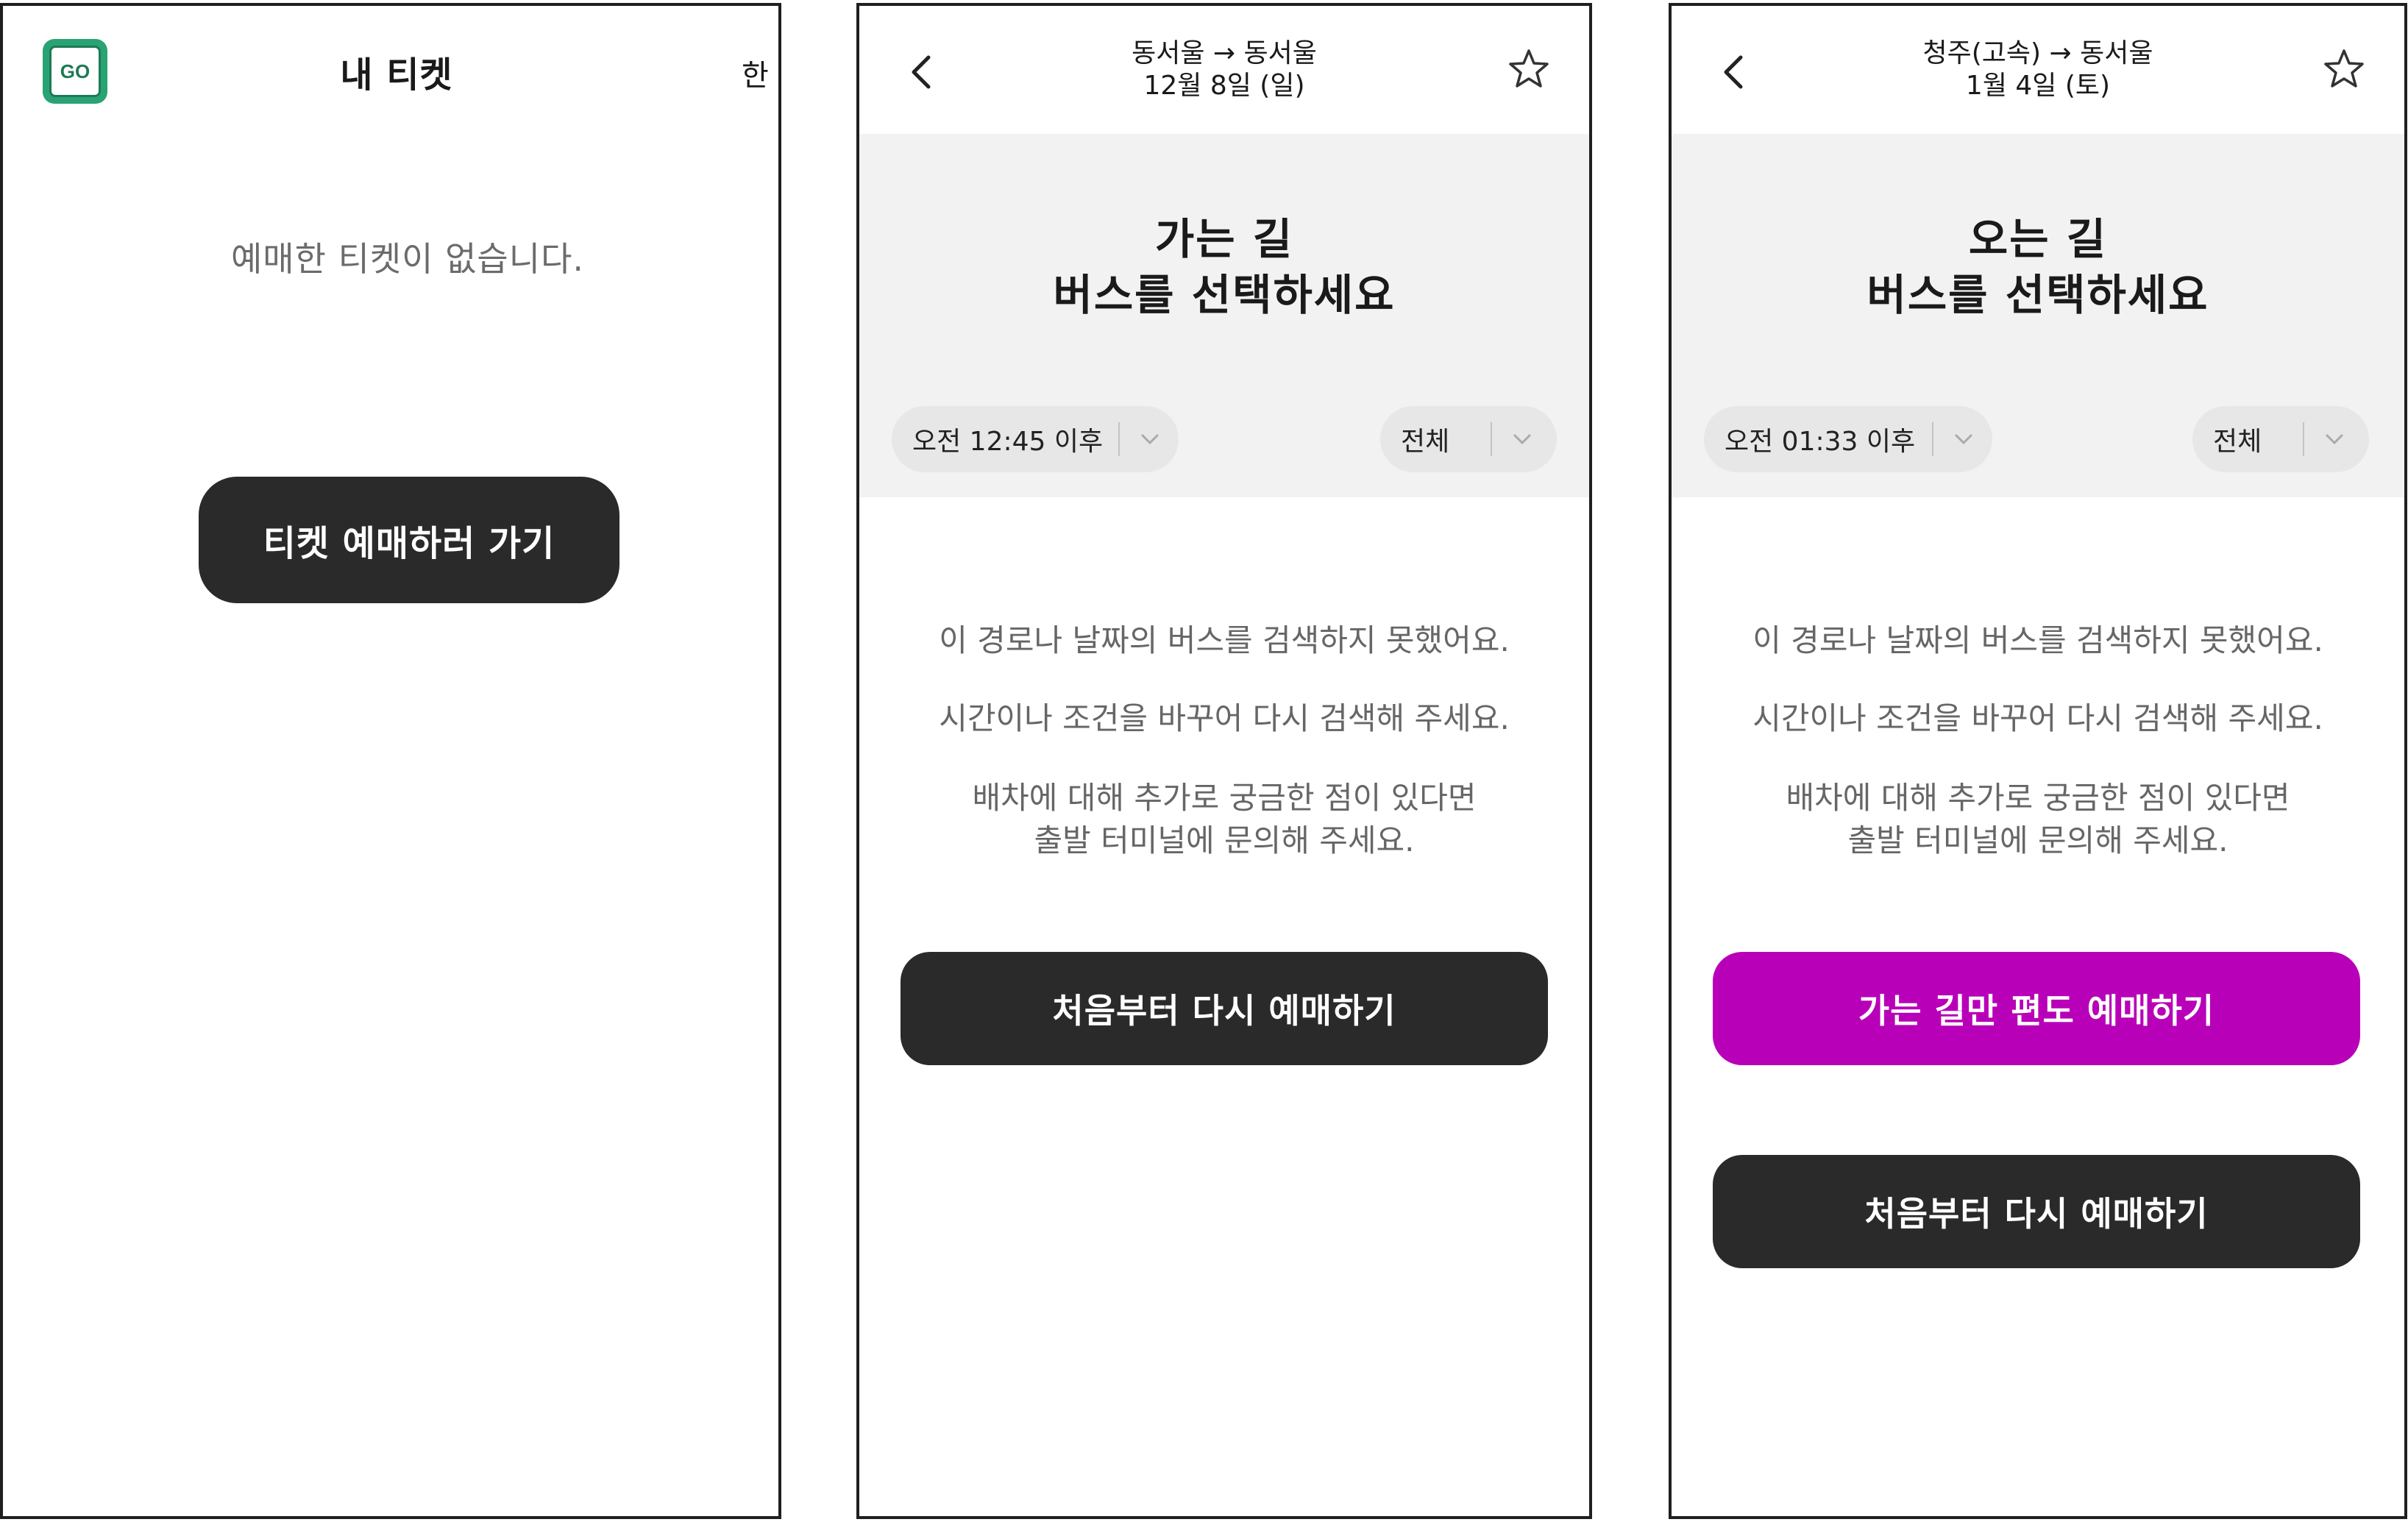  I want to click on empty-ticket-message: 예매한 티켓이 없습니다., so click(408, 259).